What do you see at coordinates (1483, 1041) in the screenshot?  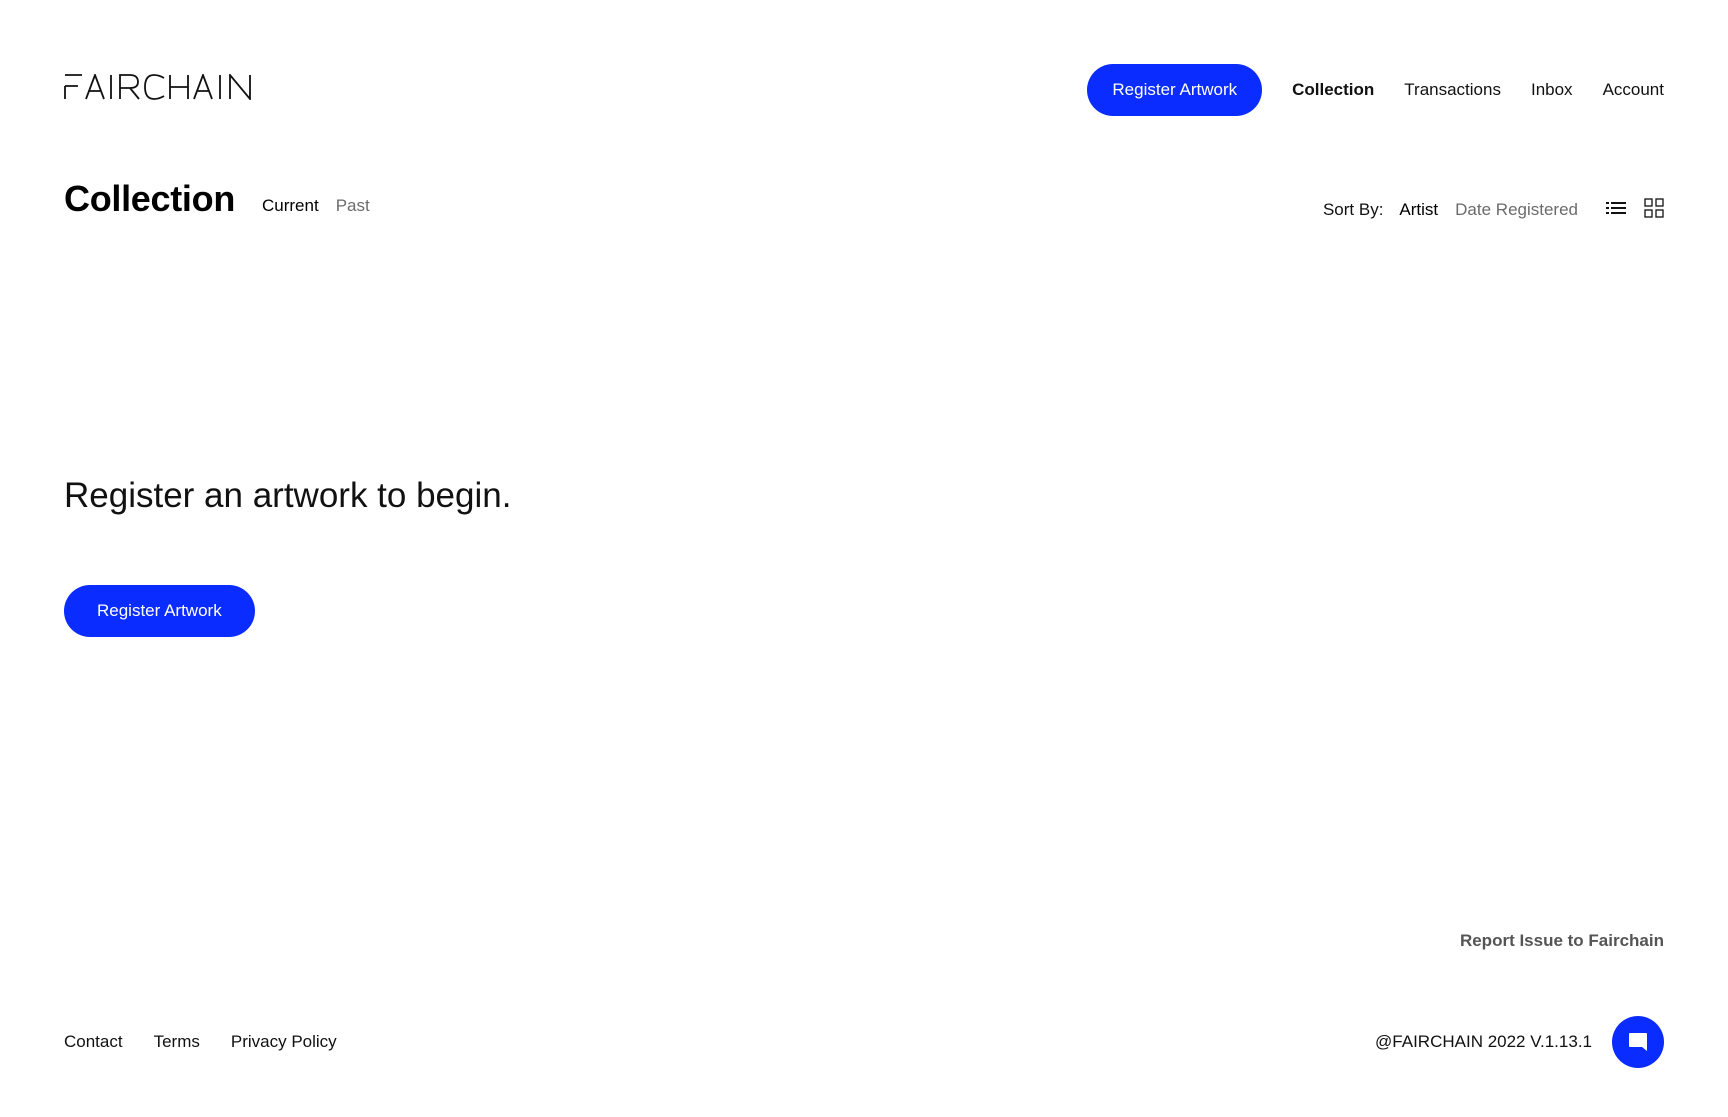 I see `copyright-version: @FAIRCHAIN 2022 V.1.13.1` at bounding box center [1483, 1041].